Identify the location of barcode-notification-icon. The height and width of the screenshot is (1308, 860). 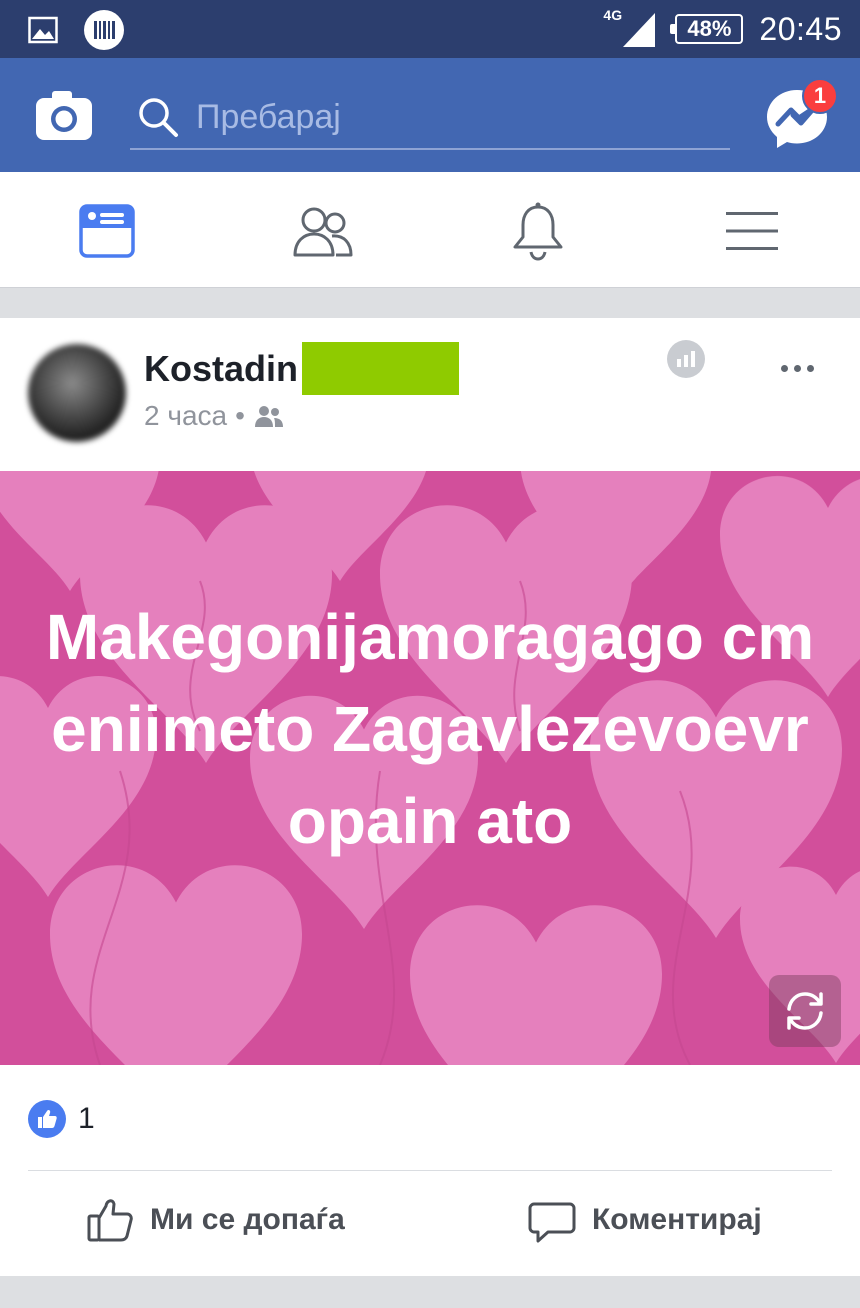
(104, 32).